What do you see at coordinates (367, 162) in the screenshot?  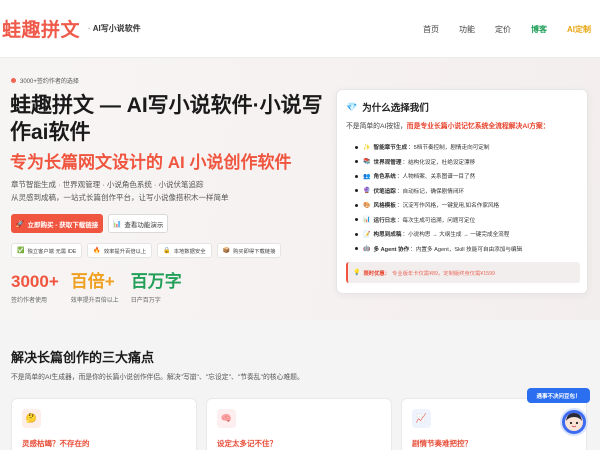 I see `book-icon: 📚` at bounding box center [367, 162].